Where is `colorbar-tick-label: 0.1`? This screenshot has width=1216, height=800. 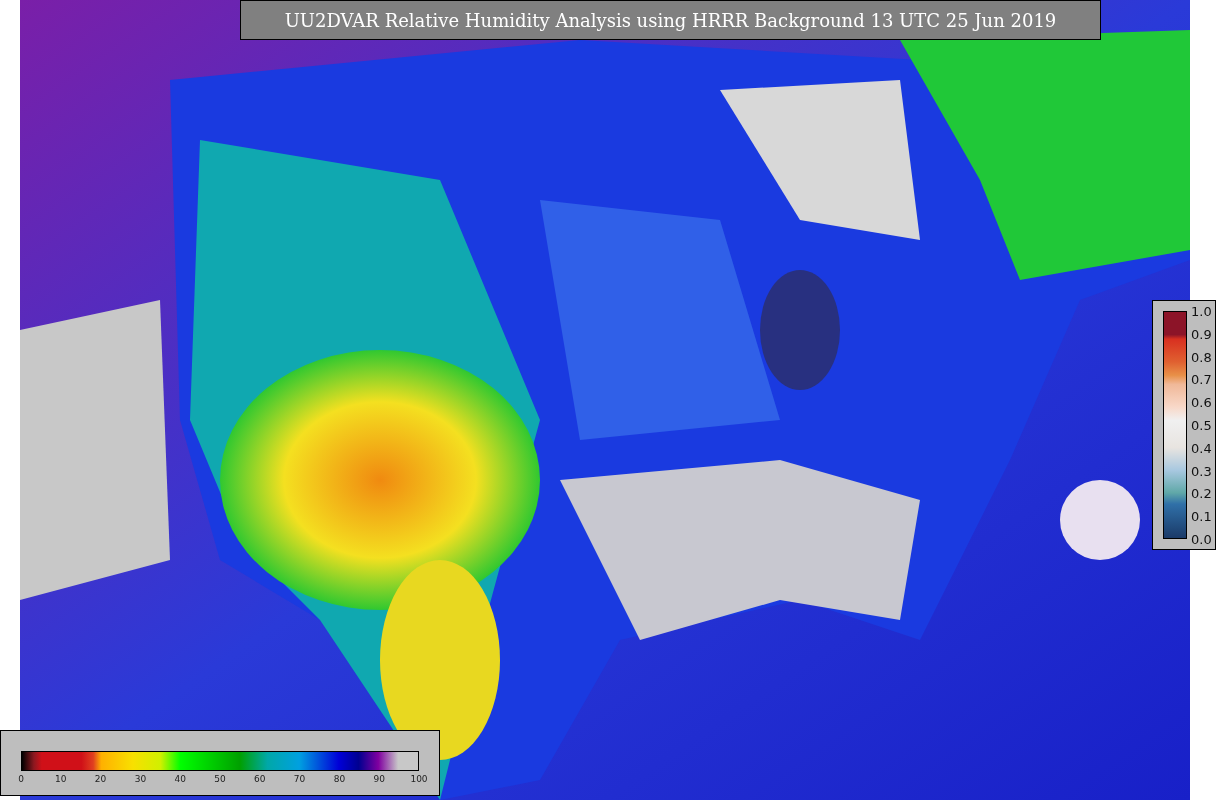 colorbar-tick-label: 0.1 is located at coordinates (1201, 516).